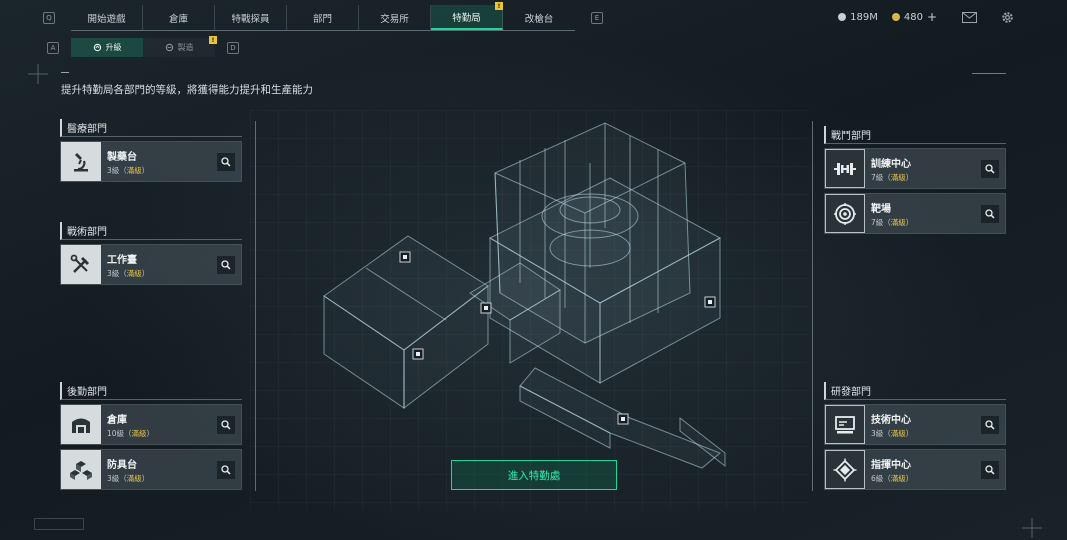  I want to click on description-marker, so click(65, 72).